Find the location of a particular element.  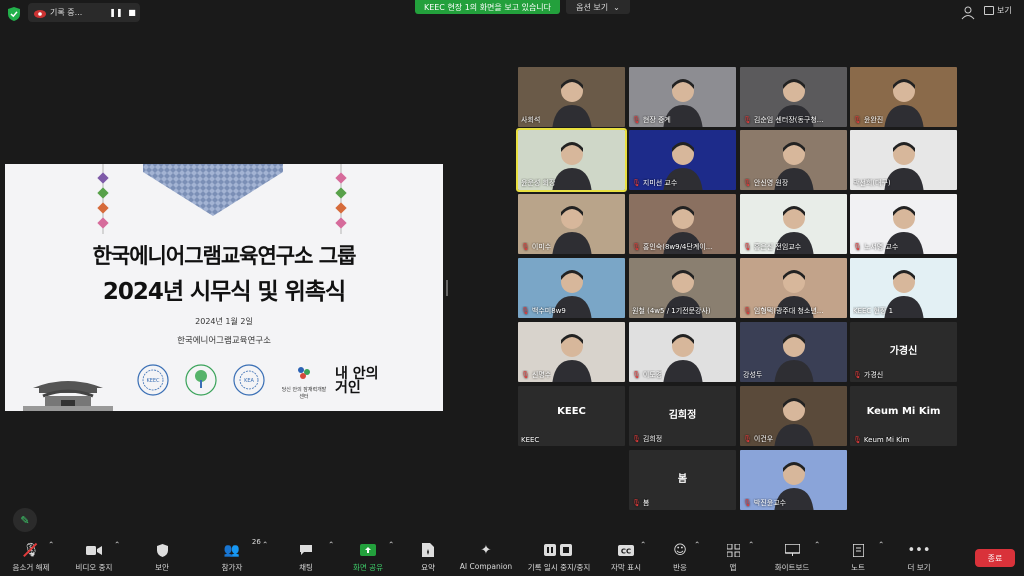

share-screen-button: 화면 공유 is located at coordinates (368, 556).